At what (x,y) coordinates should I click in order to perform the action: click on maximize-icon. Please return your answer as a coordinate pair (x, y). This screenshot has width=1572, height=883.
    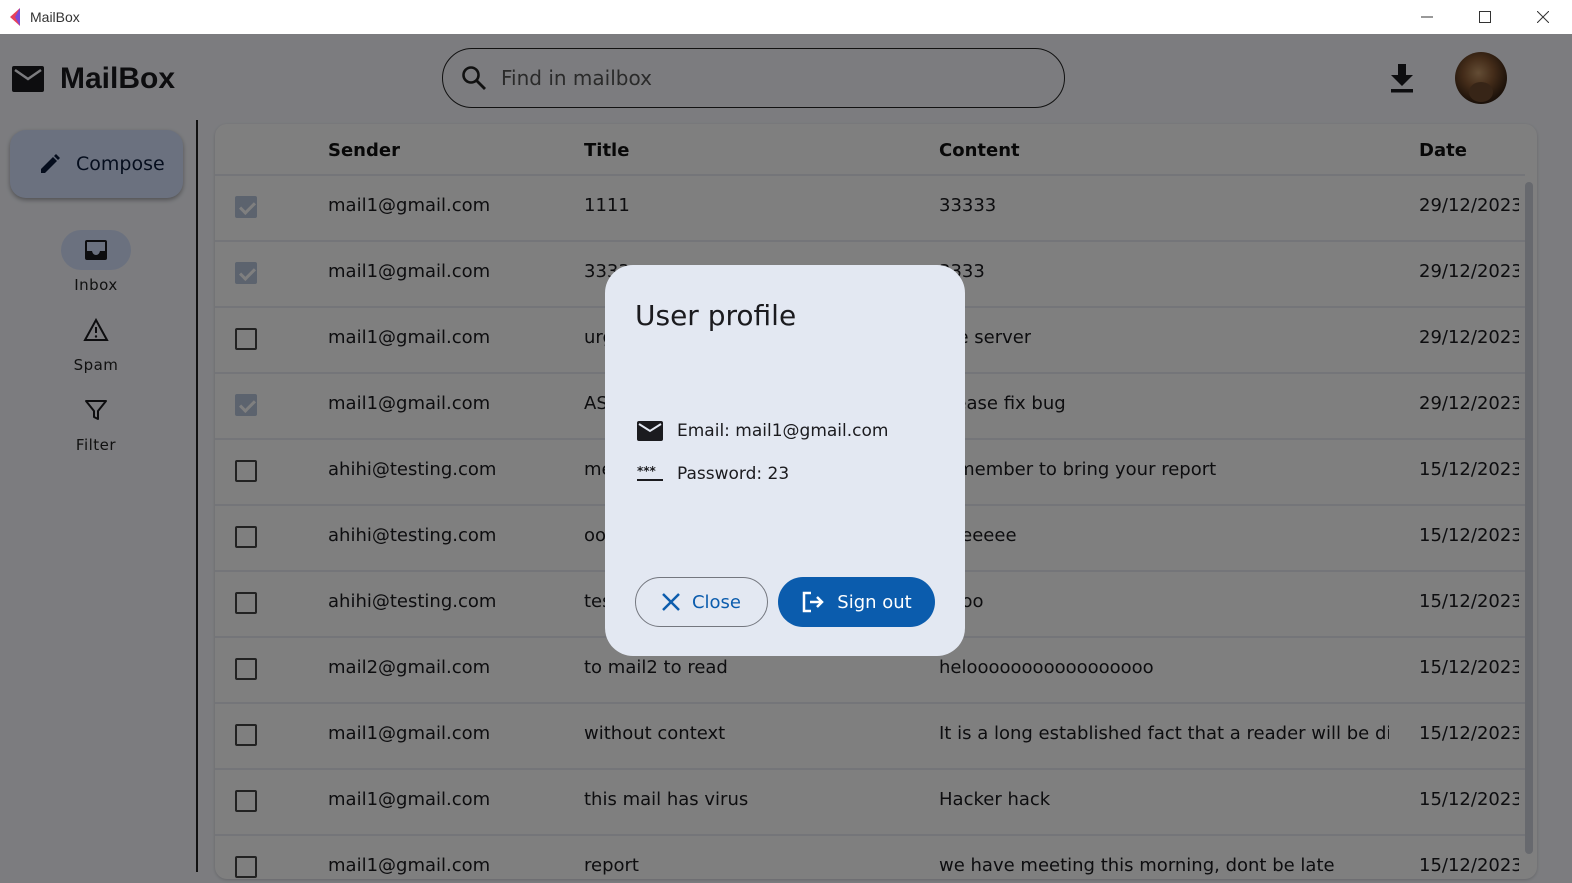
    Looking at the image, I should click on (1485, 17).